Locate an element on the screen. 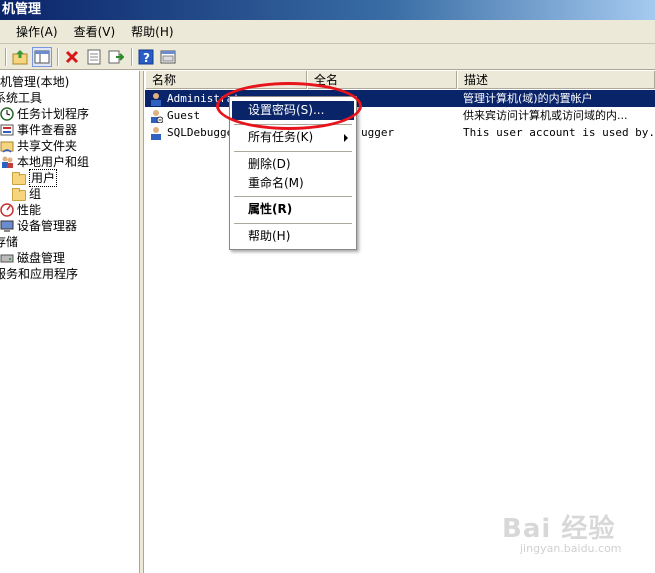  menu-help: 帮助(H) is located at coordinates (152, 31).